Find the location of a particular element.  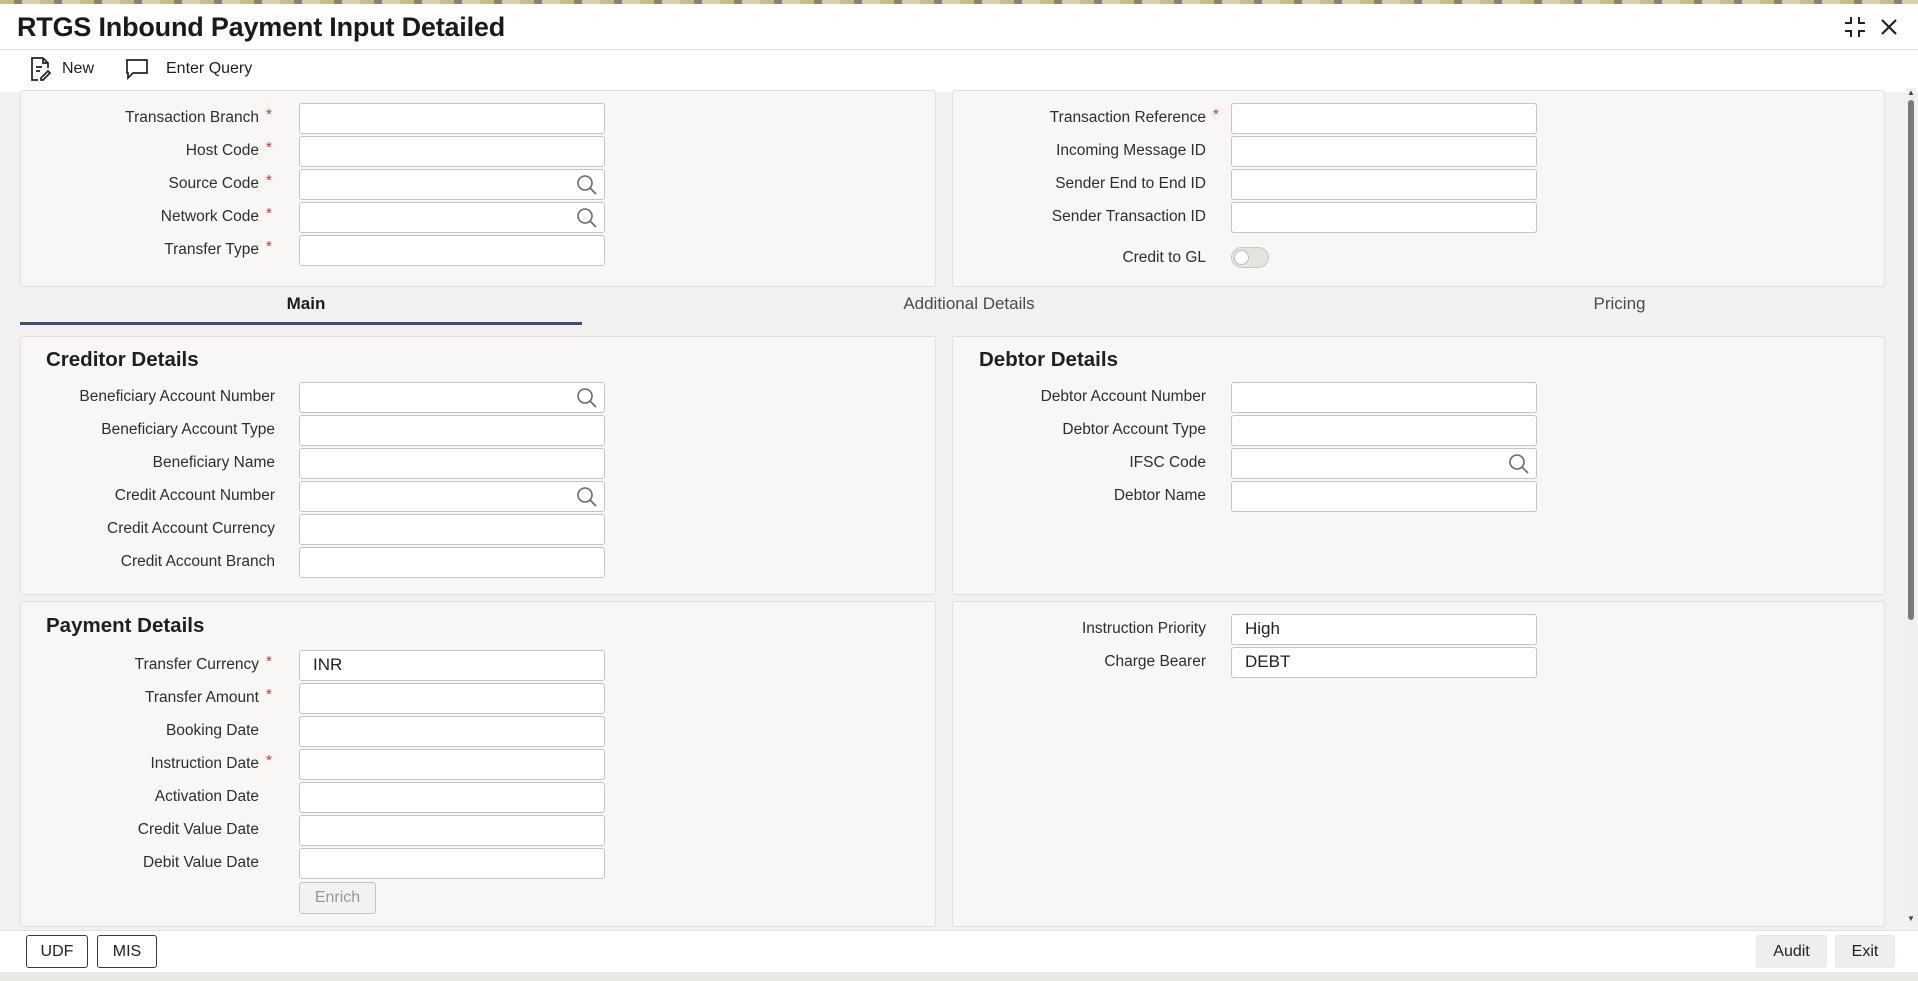

audit-button: Audit is located at coordinates (1791, 951).